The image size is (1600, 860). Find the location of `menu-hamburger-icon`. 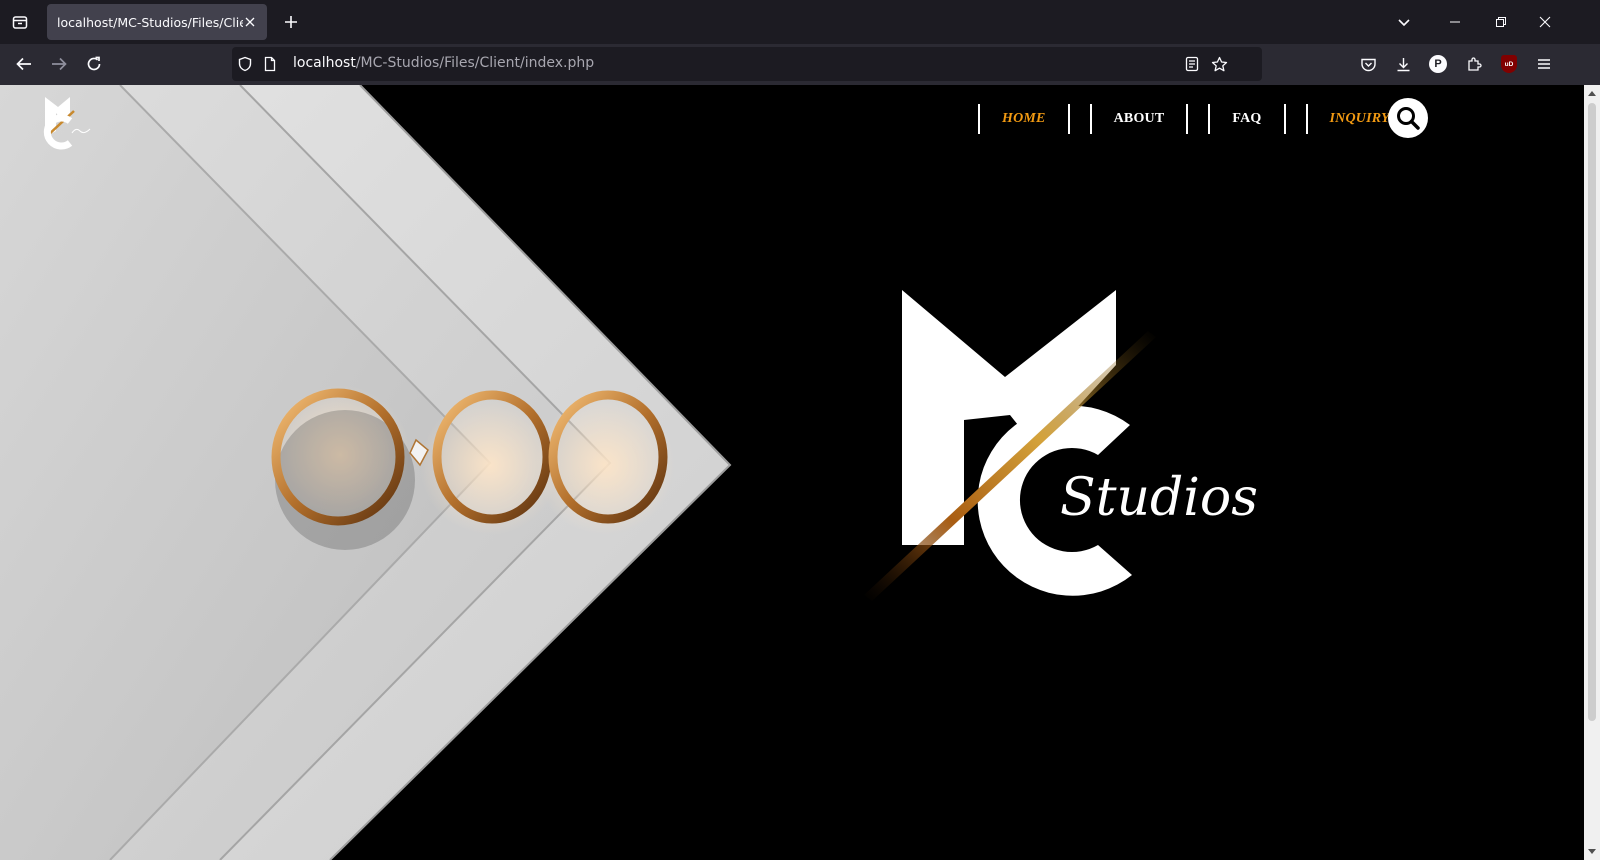

menu-hamburger-icon is located at coordinates (1544, 64).